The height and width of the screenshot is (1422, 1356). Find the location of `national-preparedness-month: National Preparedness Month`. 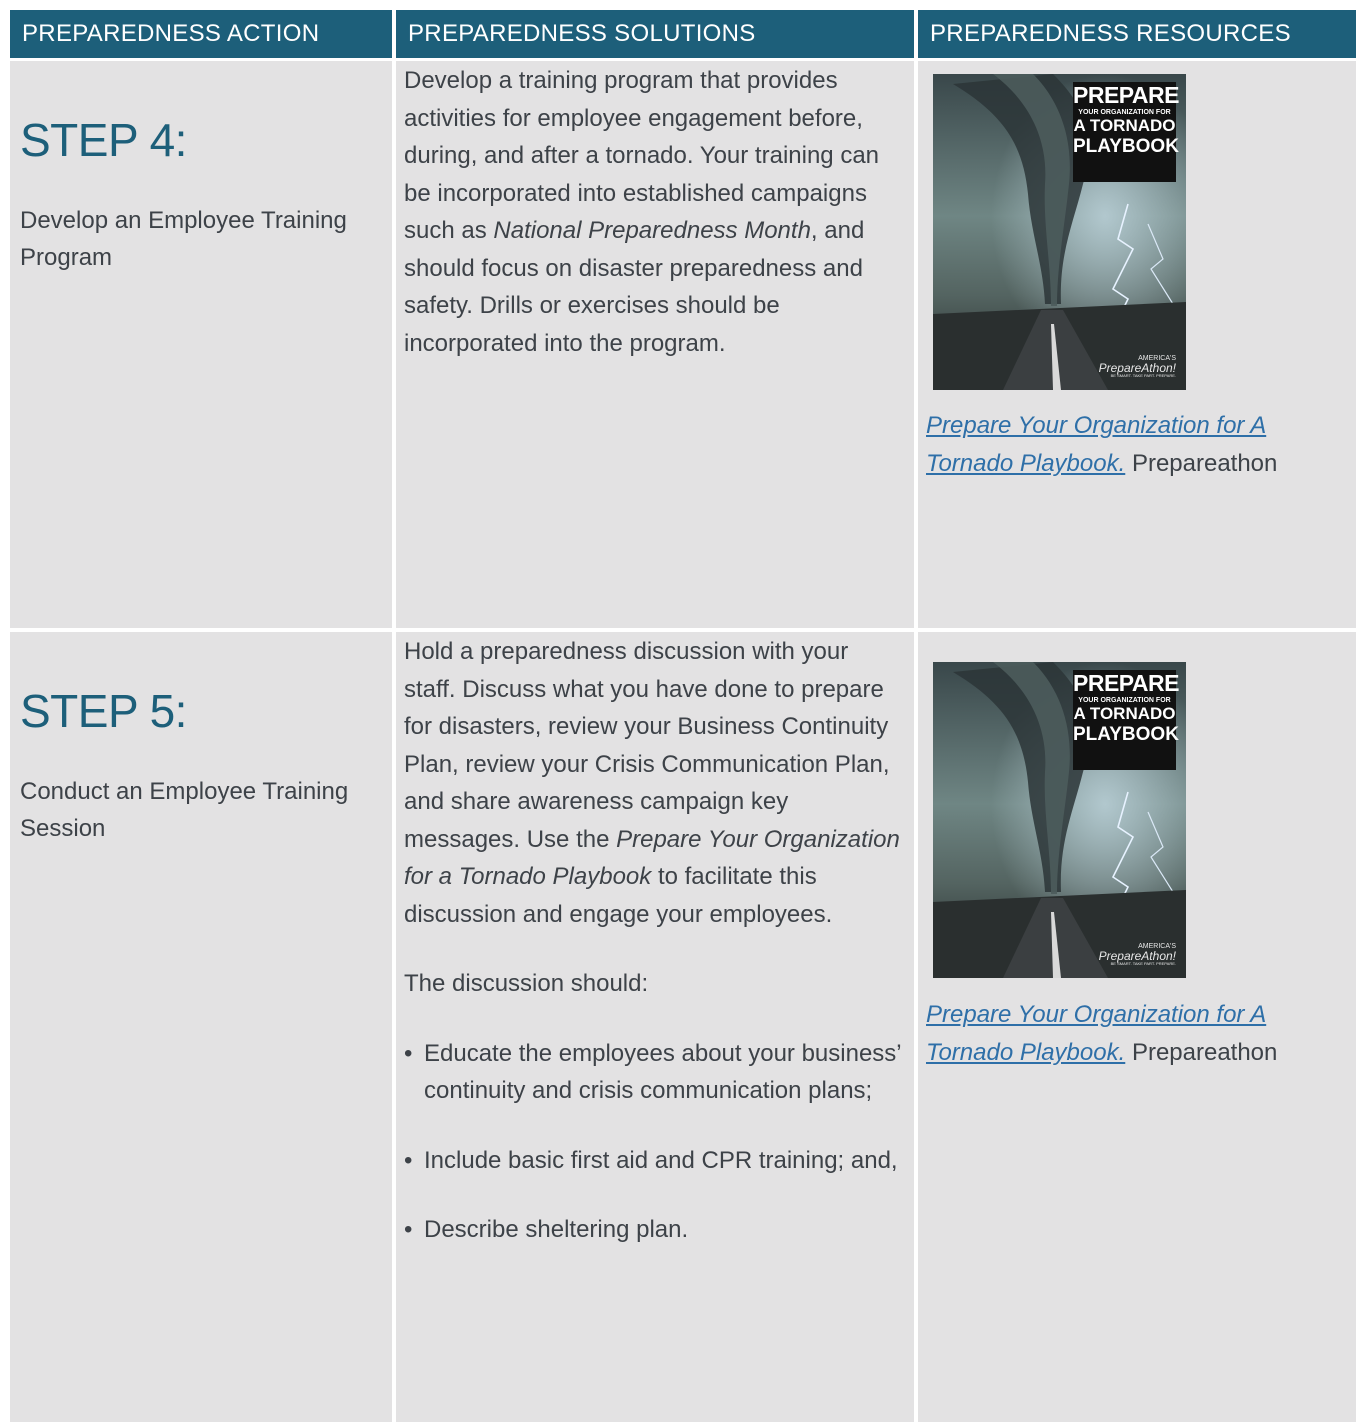

national-preparedness-month: National Preparedness Month is located at coordinates (652, 230).